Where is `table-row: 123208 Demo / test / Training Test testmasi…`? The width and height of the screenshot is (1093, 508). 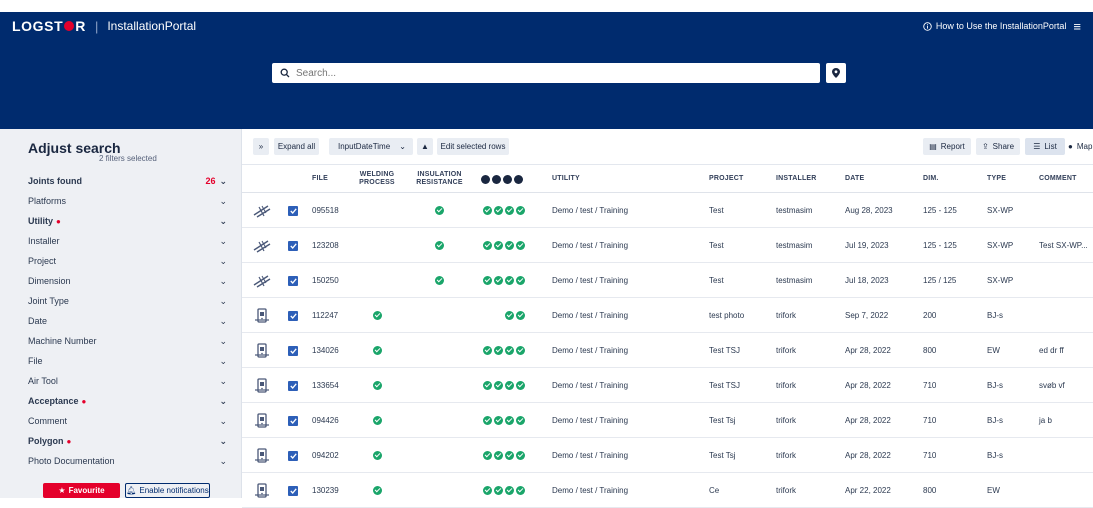 table-row: 123208 Demo / test / Training Test testmasi… is located at coordinates (667, 245).